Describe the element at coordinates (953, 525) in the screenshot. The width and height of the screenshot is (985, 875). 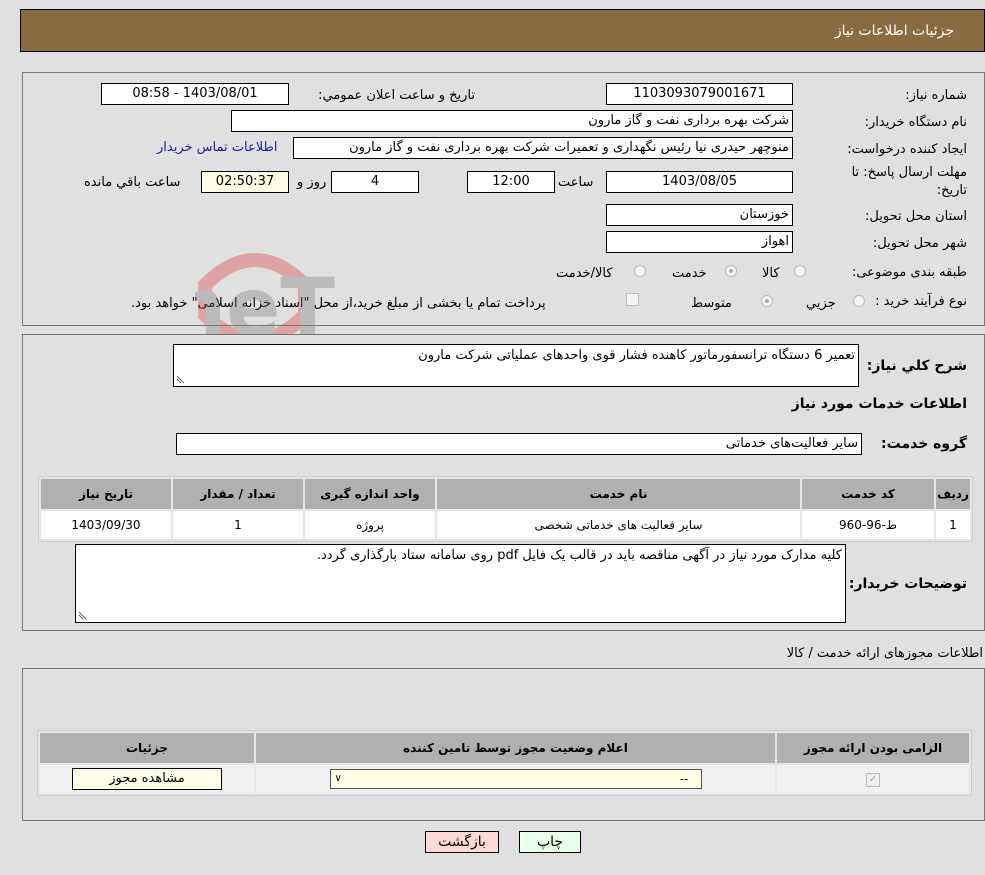
I see `cell-row: 1` at that location.